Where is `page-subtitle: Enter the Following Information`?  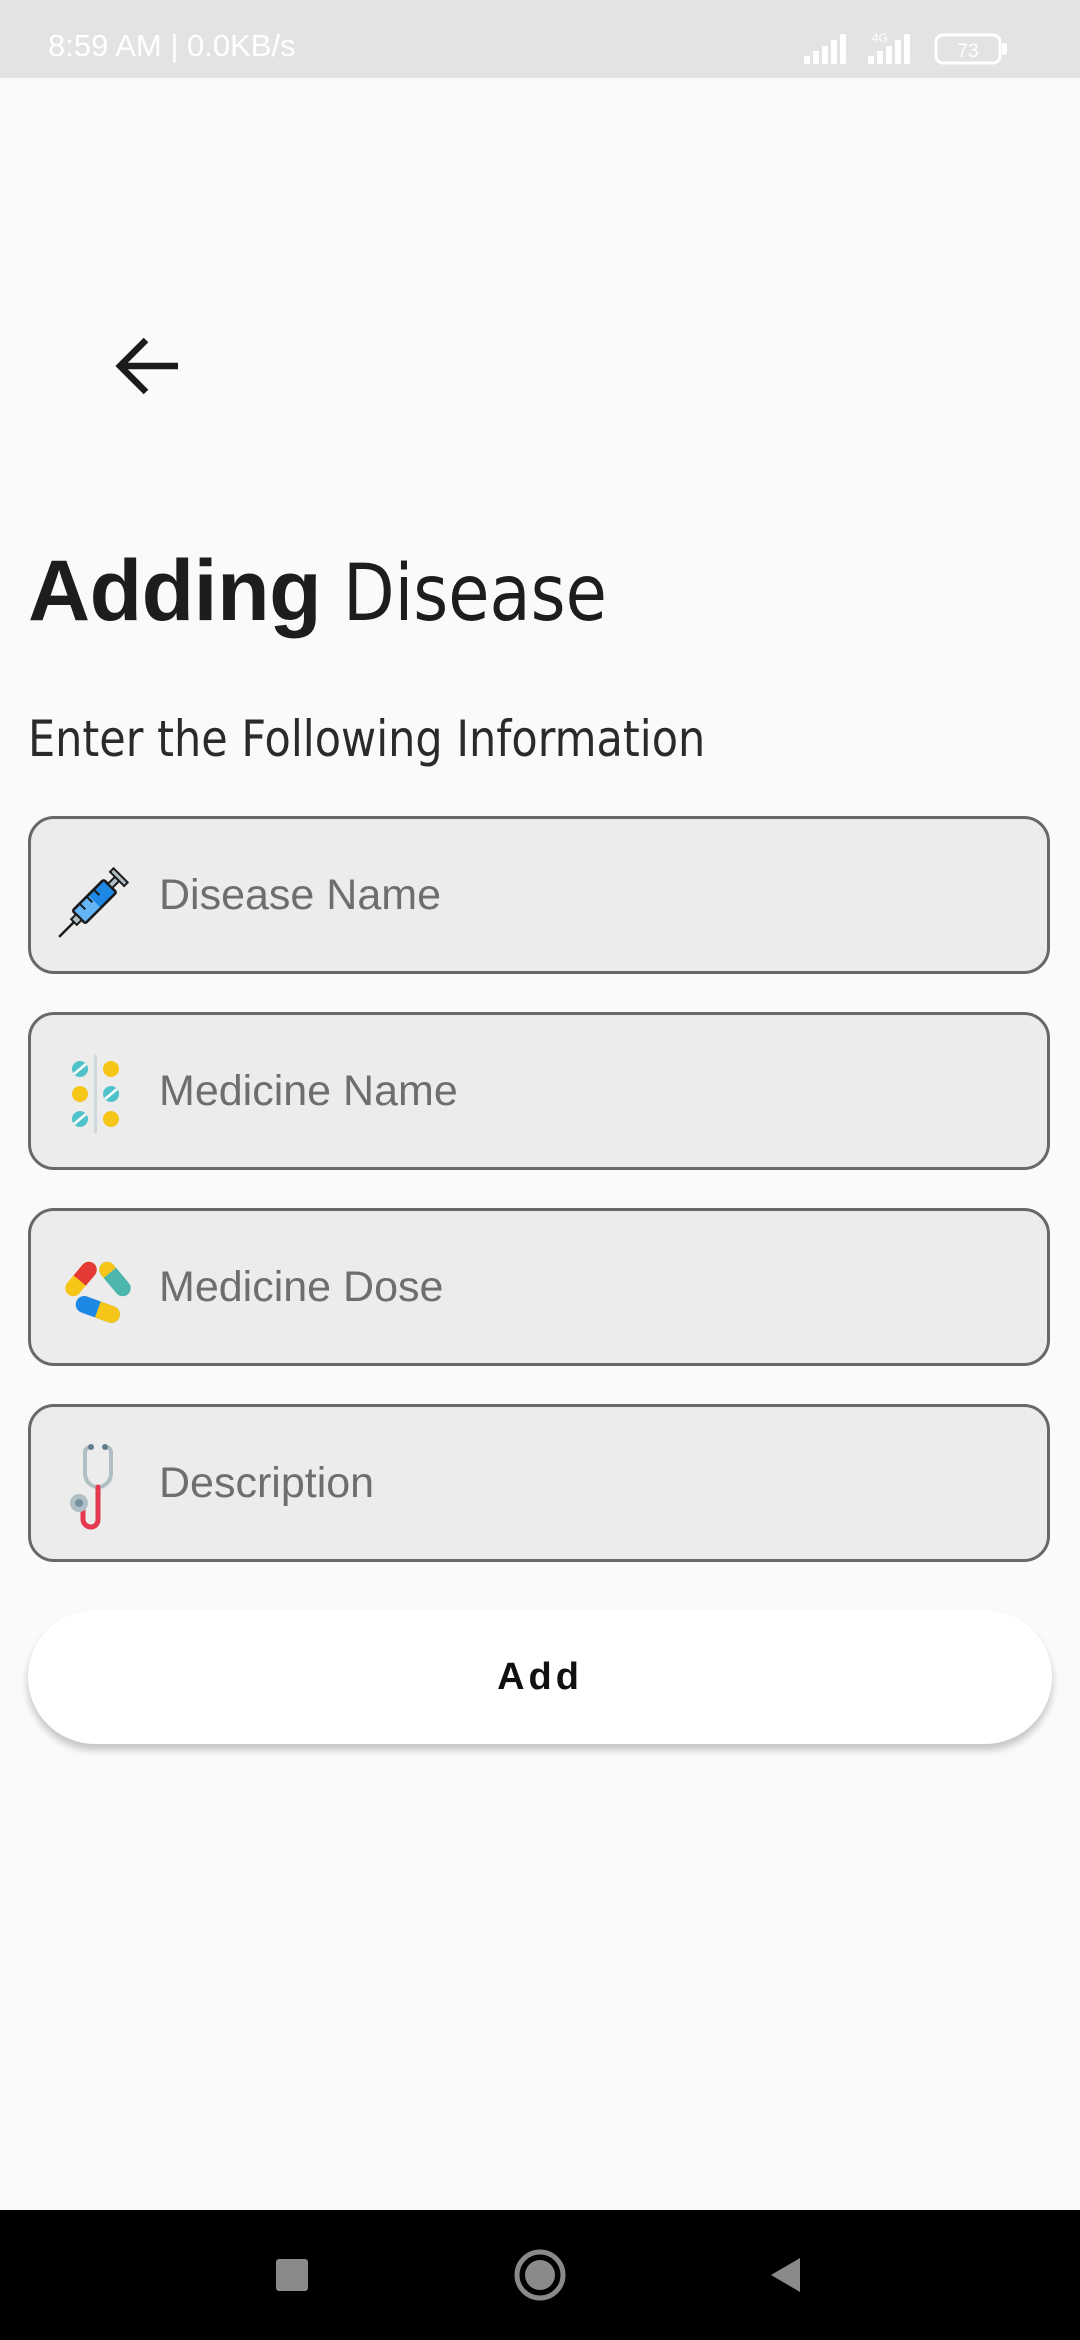
page-subtitle: Enter the Following Information is located at coordinates (367, 739).